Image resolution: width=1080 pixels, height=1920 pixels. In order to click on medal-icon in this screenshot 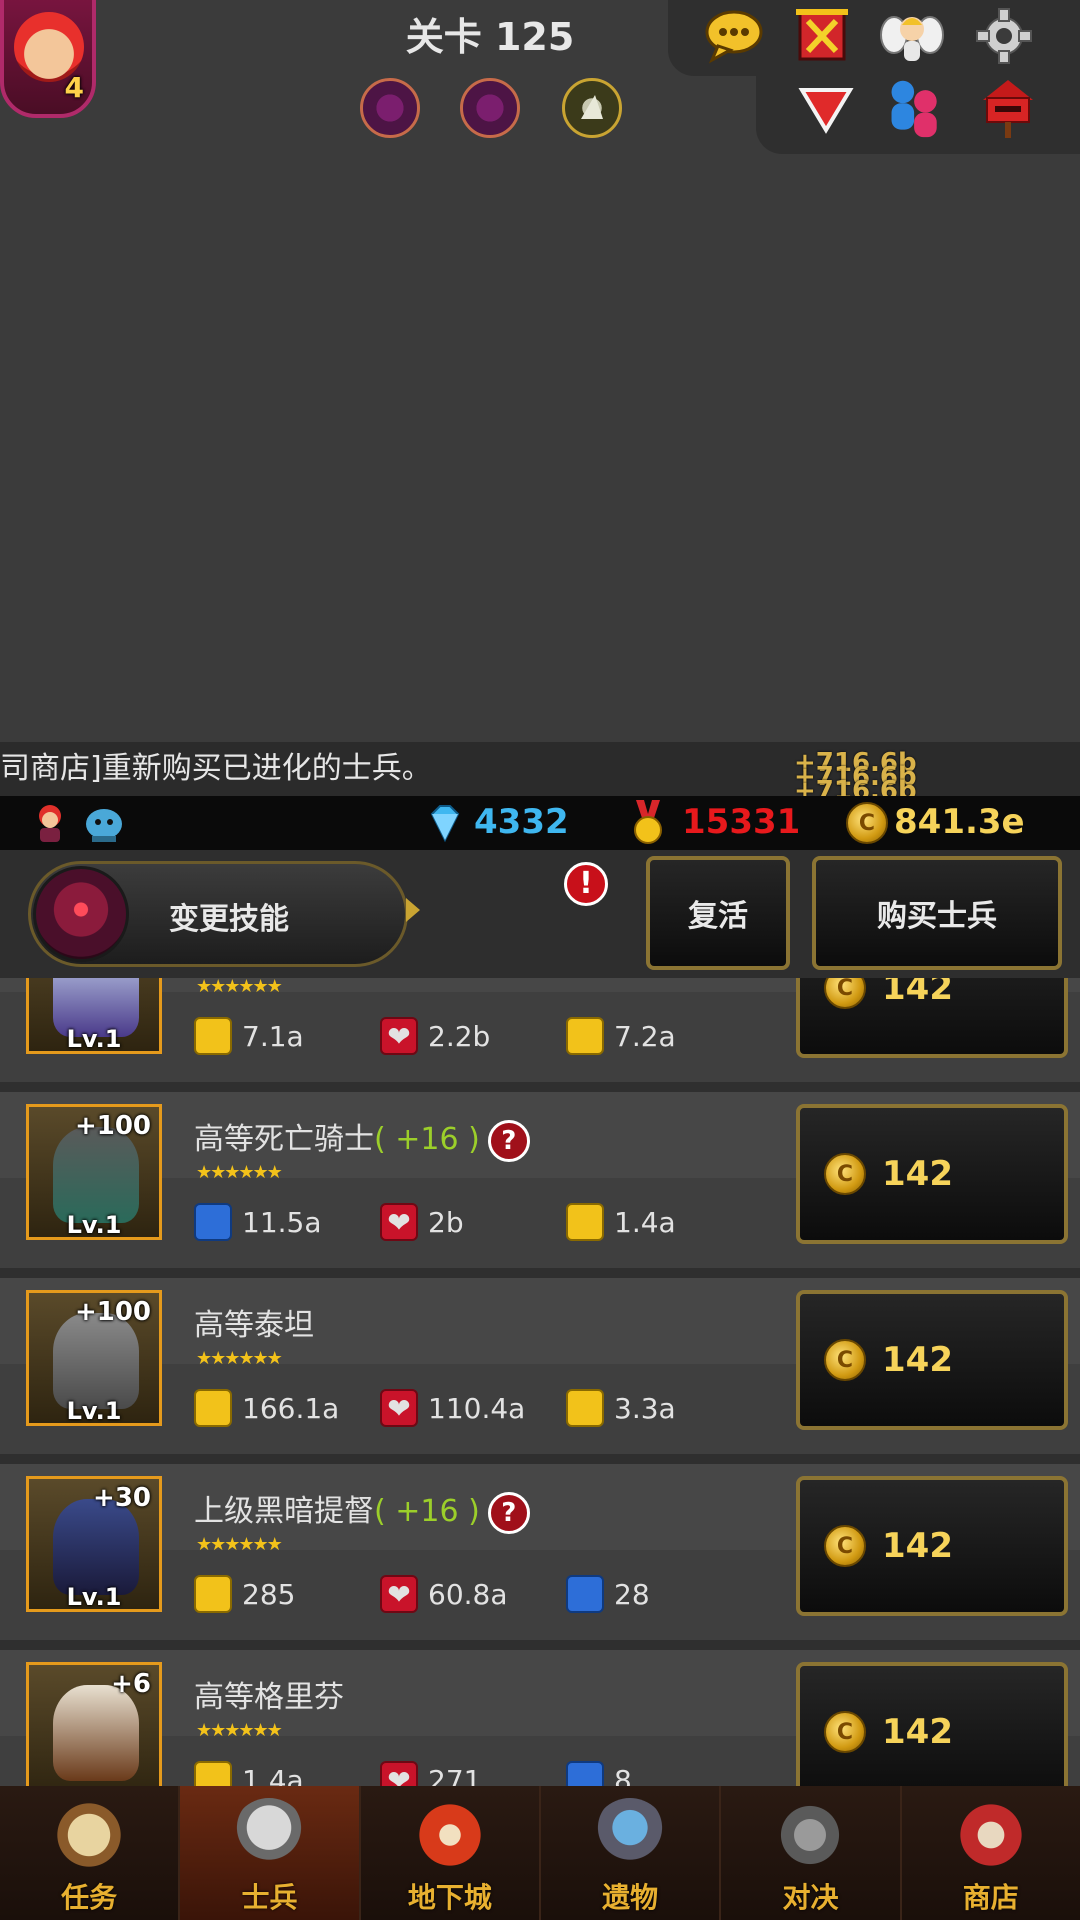, I will do `click(648, 823)`.